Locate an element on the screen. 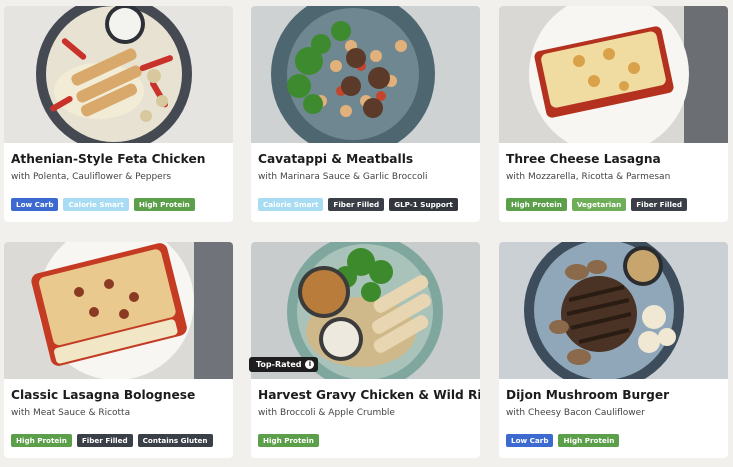 The image size is (733, 467). meal-subtitle: with Cheesy Bacon Cauliflower is located at coordinates (575, 413).